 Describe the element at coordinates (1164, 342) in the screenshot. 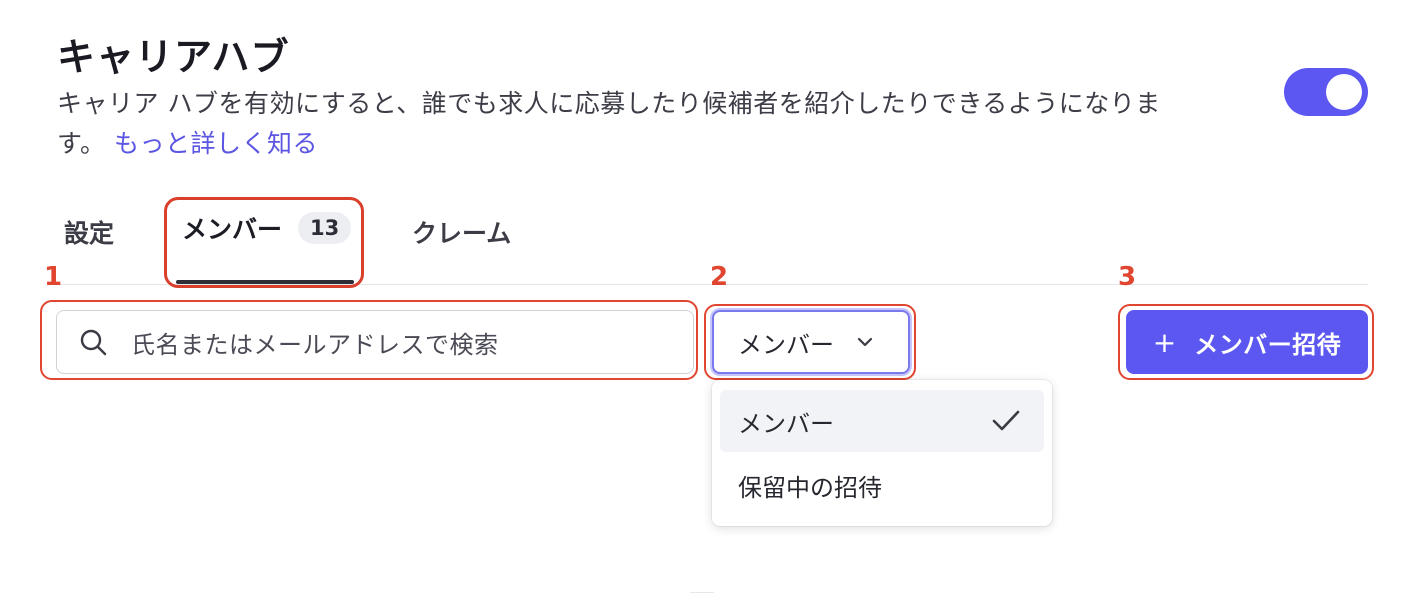

I see `plus-icon: +` at that location.